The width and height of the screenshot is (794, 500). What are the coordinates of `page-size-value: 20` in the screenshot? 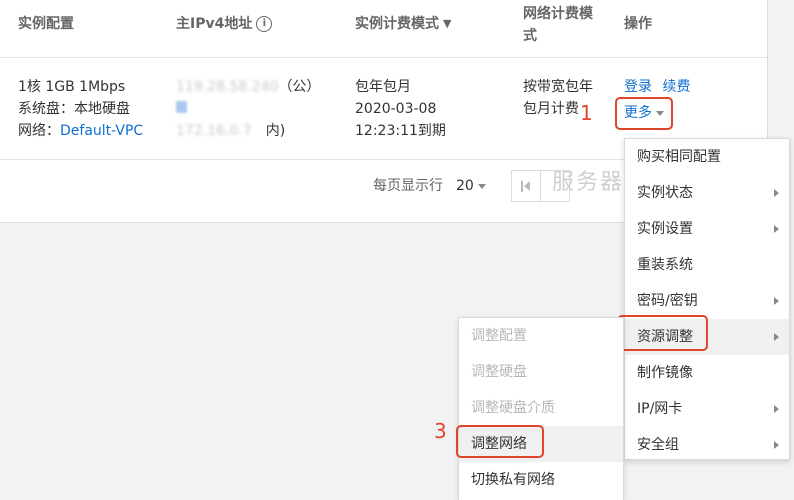 It's located at (465, 186).